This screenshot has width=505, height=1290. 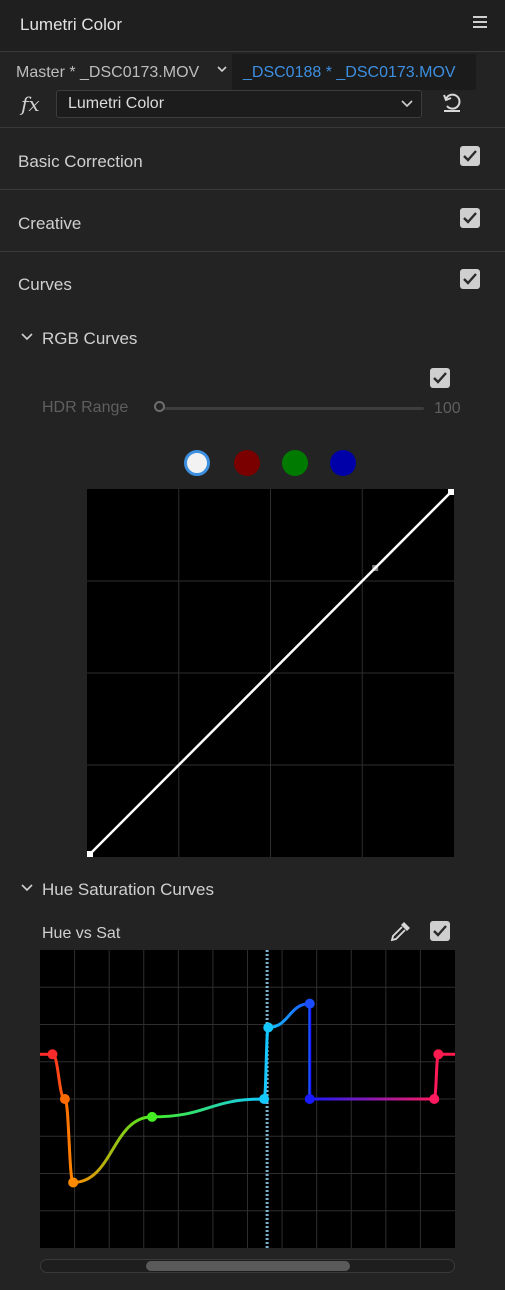 I want to click on hdr-range-label: HDR Range, so click(x=85, y=407).